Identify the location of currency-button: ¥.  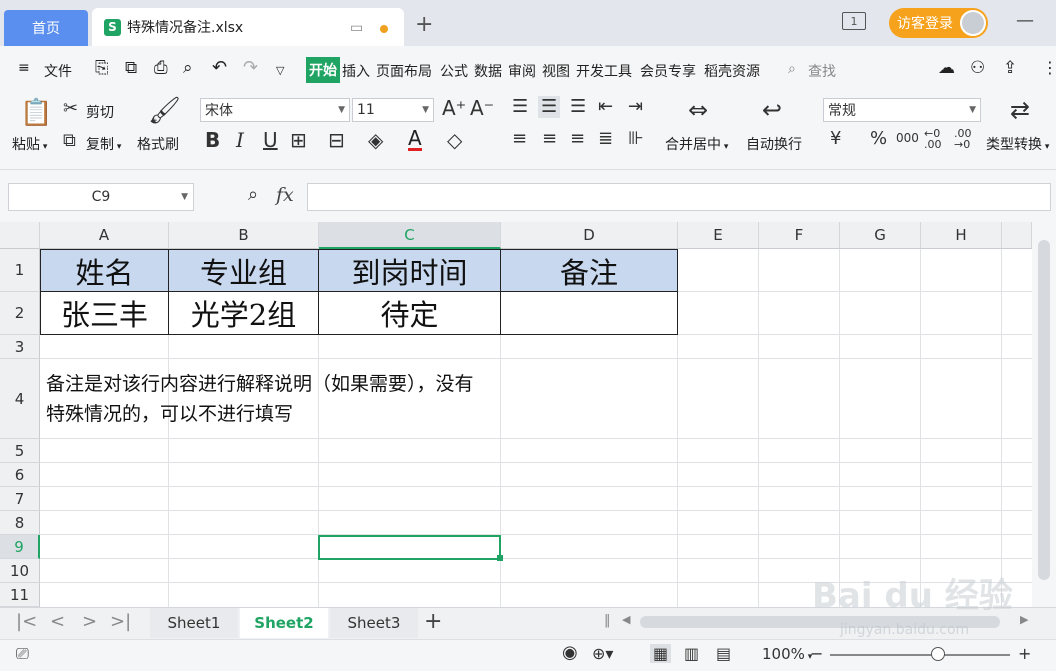
(835, 139).